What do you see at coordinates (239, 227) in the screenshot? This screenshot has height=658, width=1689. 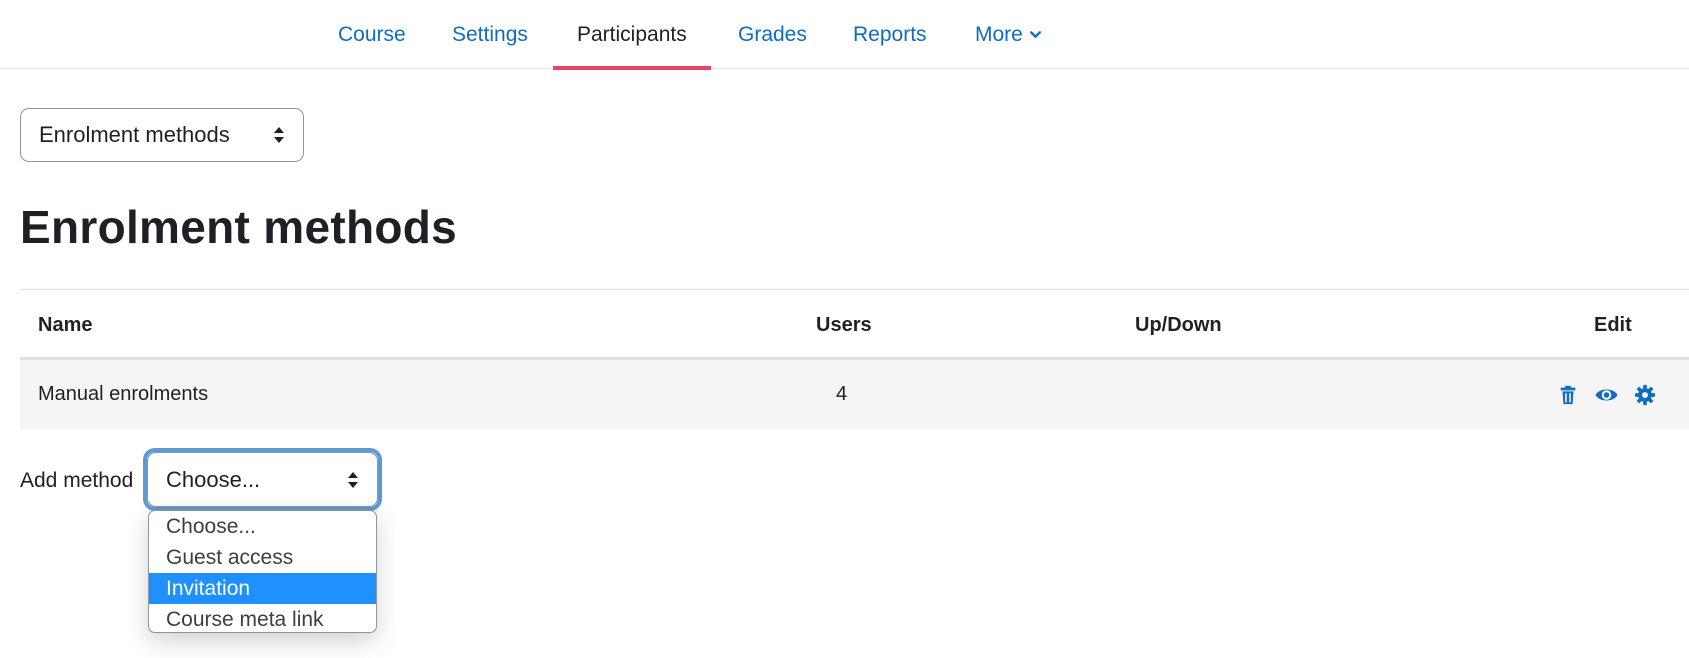 I see `page-title: Enrolment methods` at bounding box center [239, 227].